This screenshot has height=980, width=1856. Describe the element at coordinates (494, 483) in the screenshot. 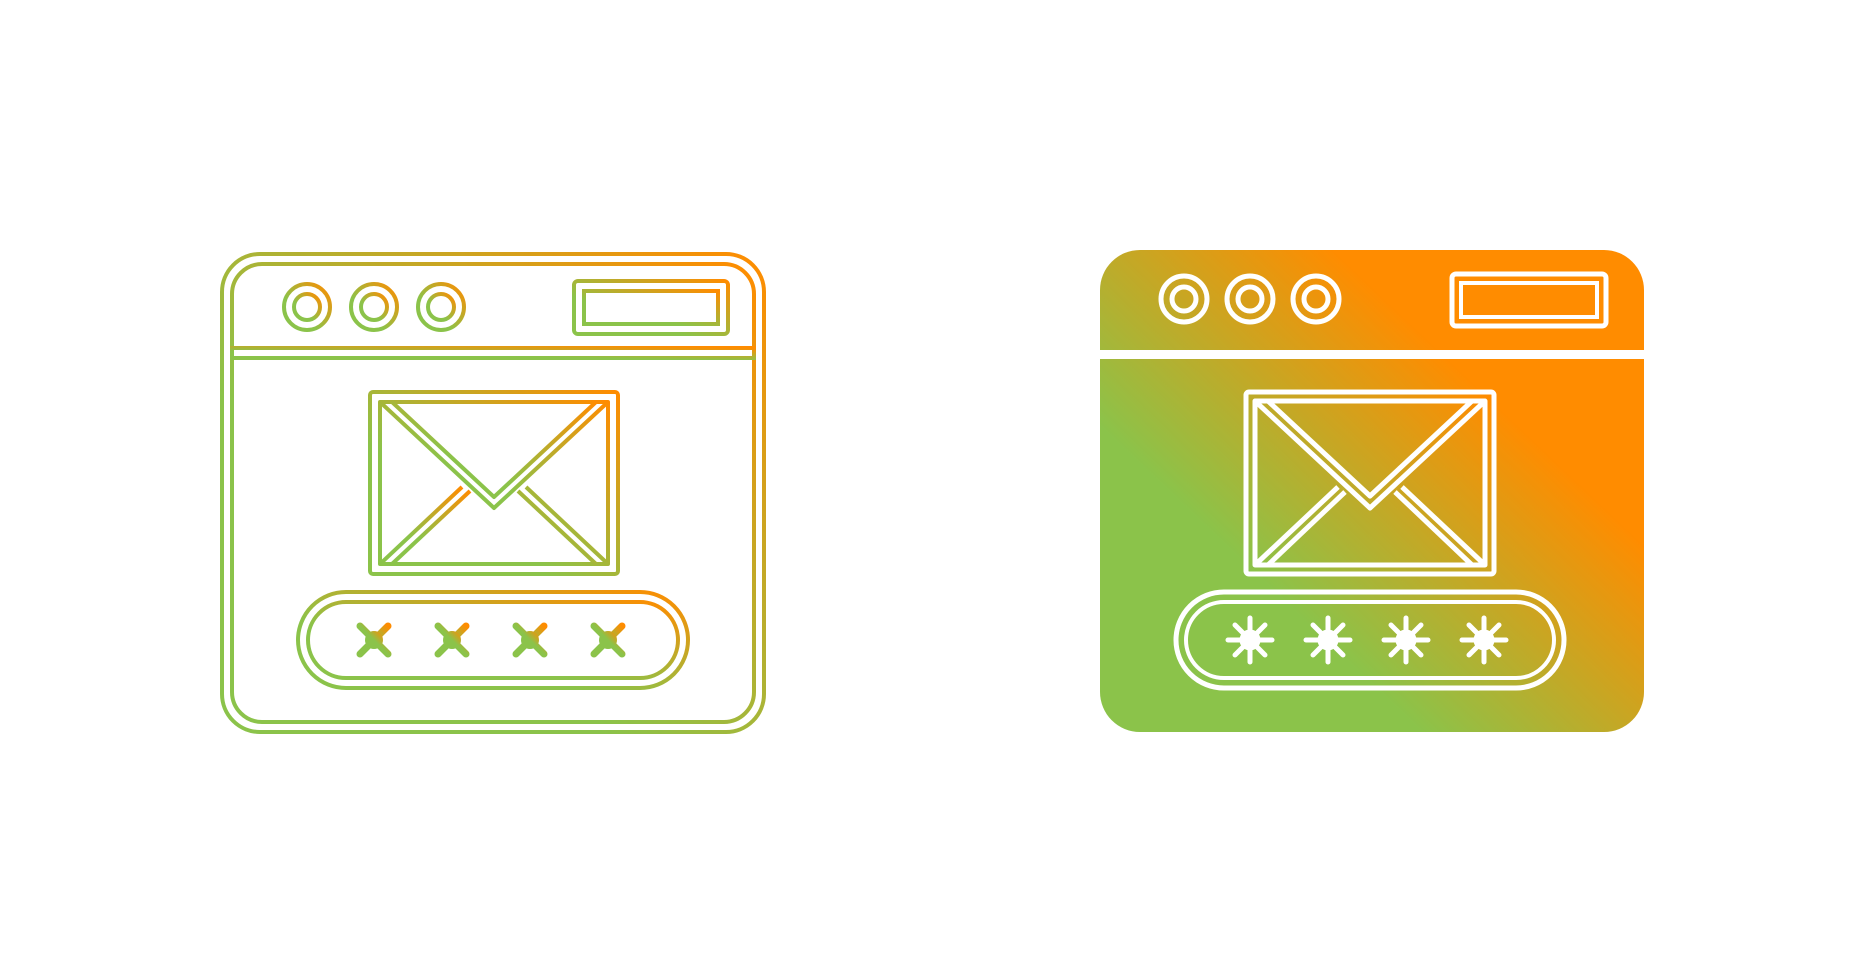

I see `envelope-icon` at that location.